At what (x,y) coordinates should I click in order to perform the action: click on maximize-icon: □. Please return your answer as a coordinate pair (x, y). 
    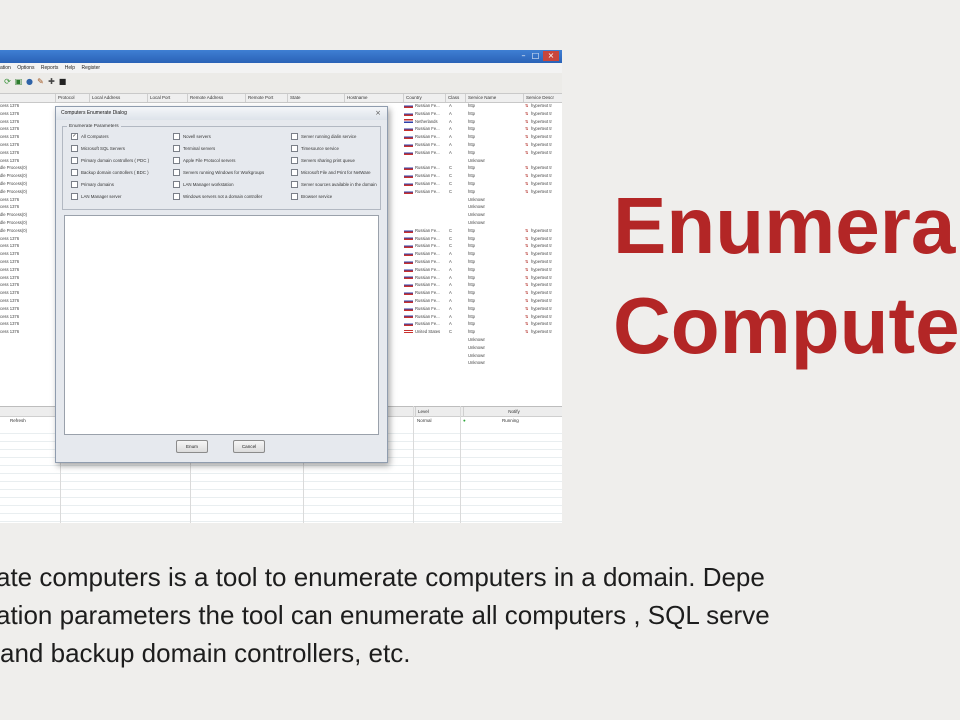
    Looking at the image, I should click on (535, 56).